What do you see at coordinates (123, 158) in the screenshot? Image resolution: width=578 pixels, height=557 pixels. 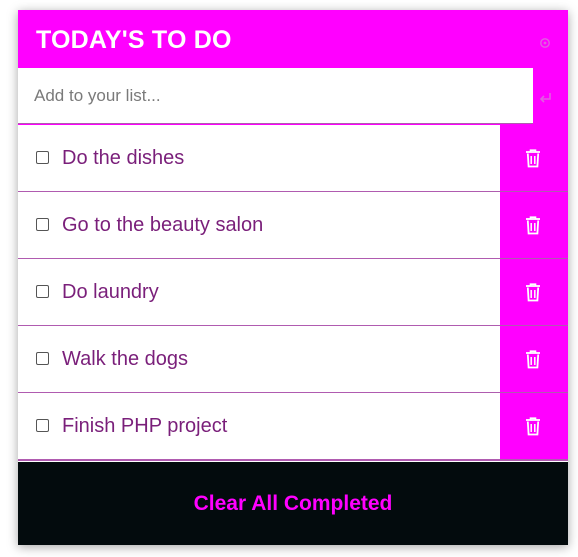 I see `todo-text: Do the dishes` at bounding box center [123, 158].